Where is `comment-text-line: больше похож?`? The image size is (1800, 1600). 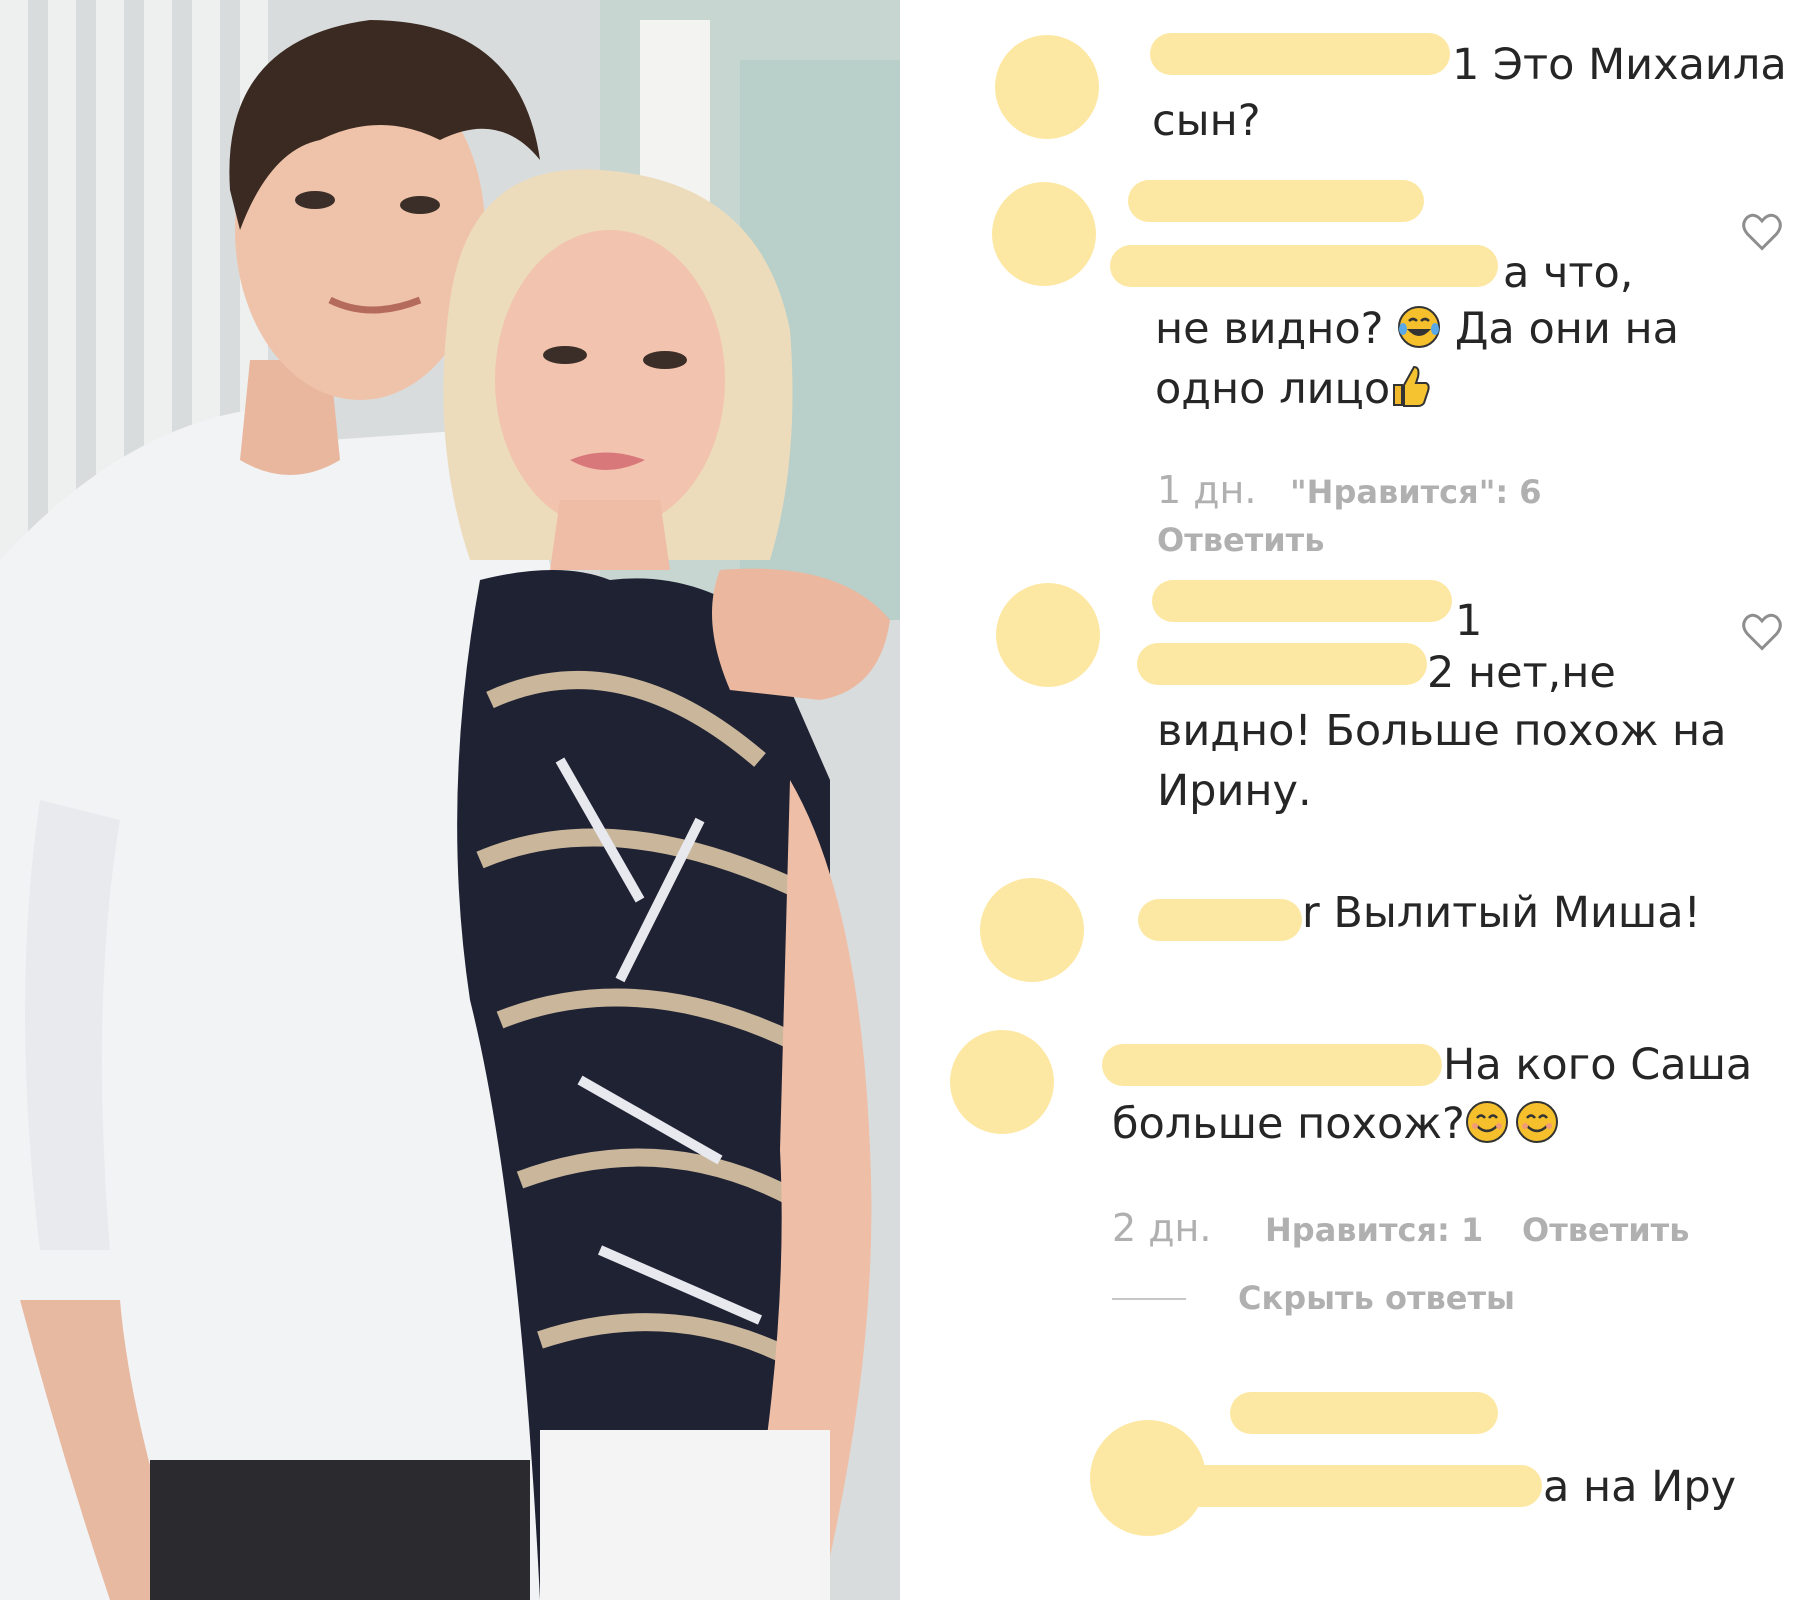
comment-text-line: больше похож? is located at coordinates (1335, 1127).